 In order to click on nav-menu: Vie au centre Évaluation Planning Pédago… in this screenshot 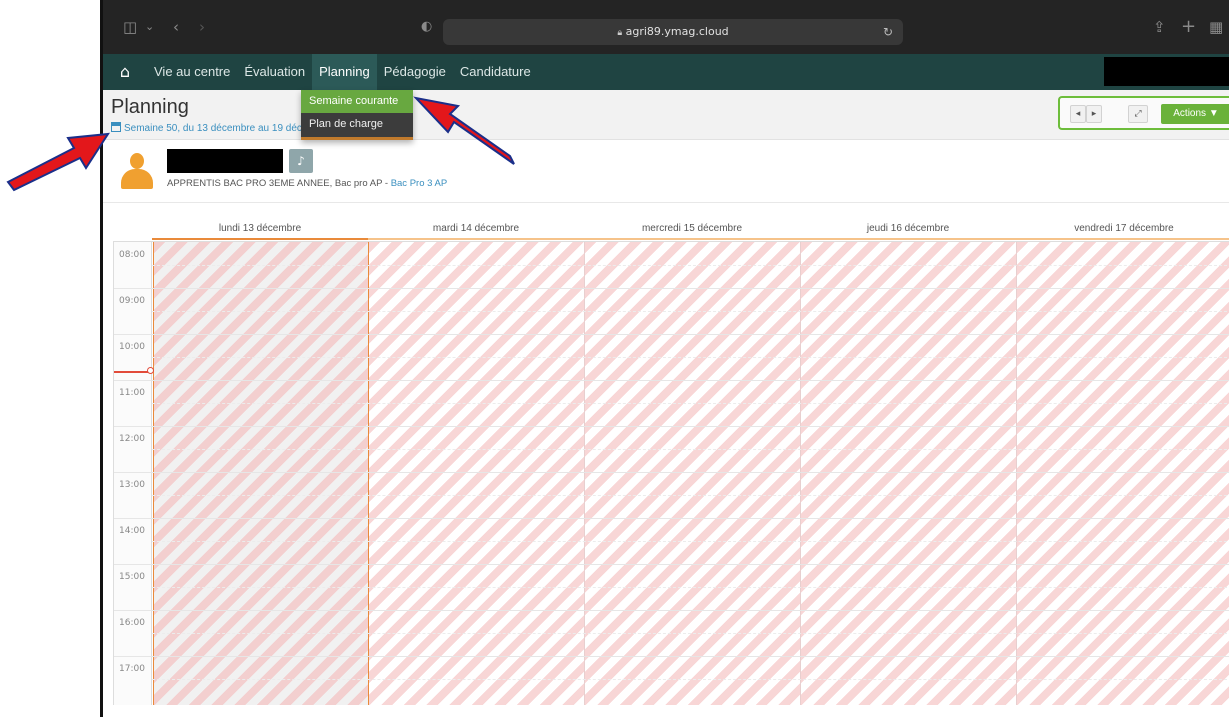, I will do `click(342, 72)`.